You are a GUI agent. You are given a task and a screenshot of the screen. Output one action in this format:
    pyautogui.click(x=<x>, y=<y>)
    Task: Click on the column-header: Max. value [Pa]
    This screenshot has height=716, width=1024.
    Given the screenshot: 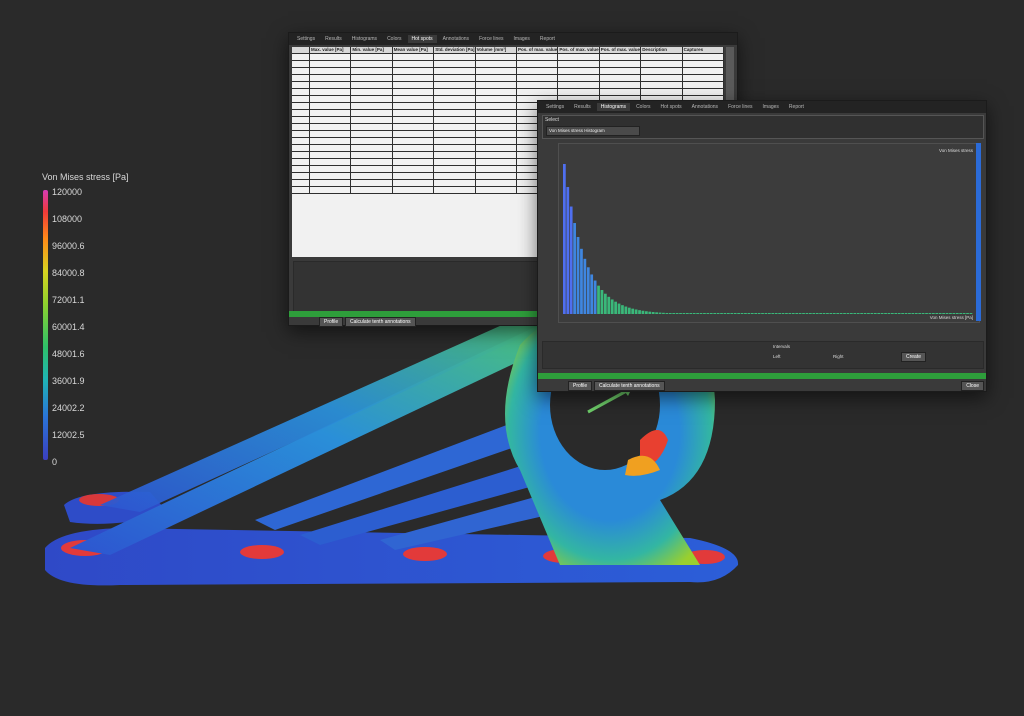 What is the action you would take?
    pyautogui.click(x=331, y=50)
    